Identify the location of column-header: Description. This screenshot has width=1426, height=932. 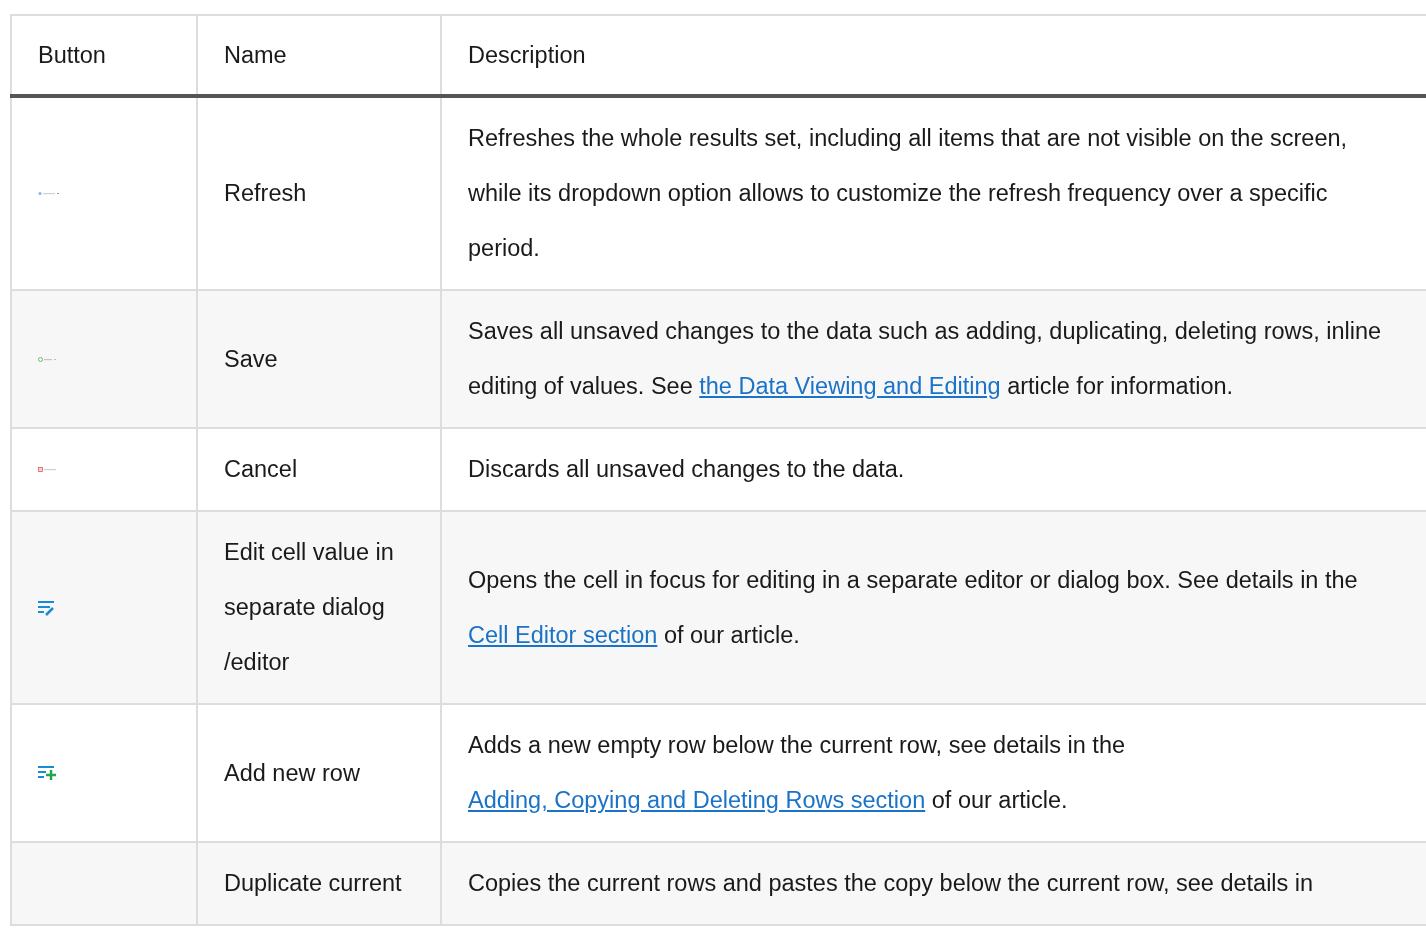
(933, 55).